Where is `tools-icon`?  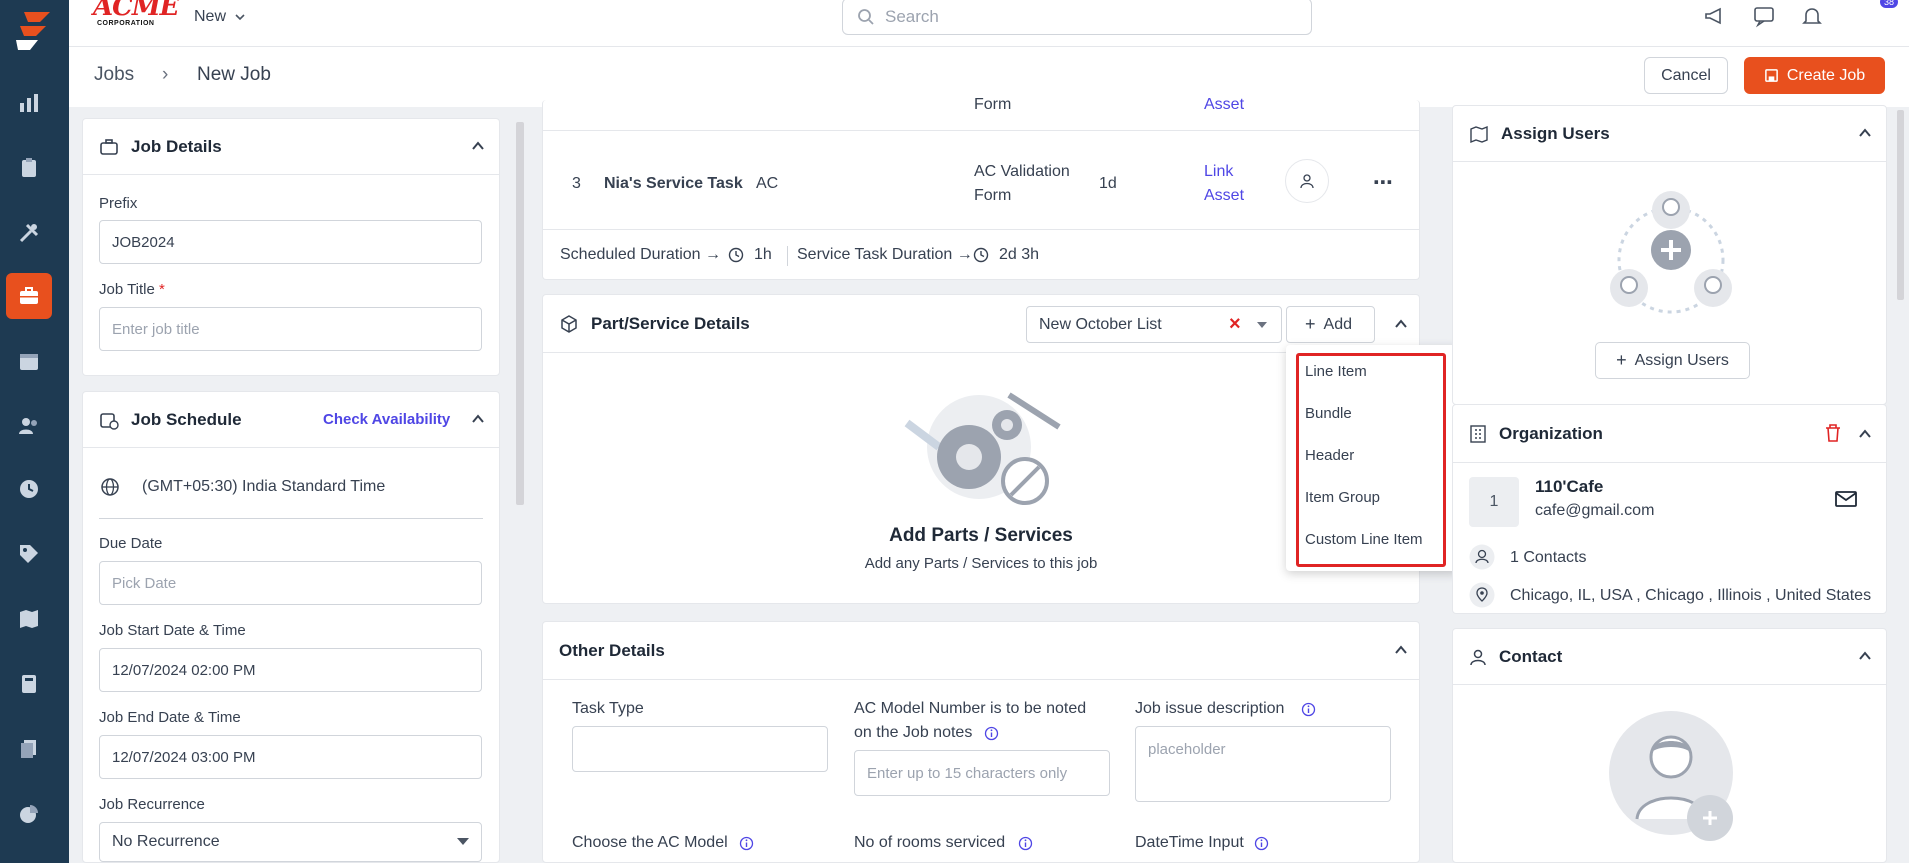
tools-icon is located at coordinates (29, 233).